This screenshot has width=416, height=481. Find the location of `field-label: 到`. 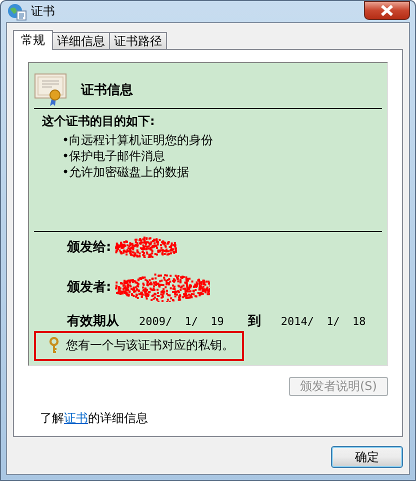

field-label: 到 is located at coordinates (254, 321).